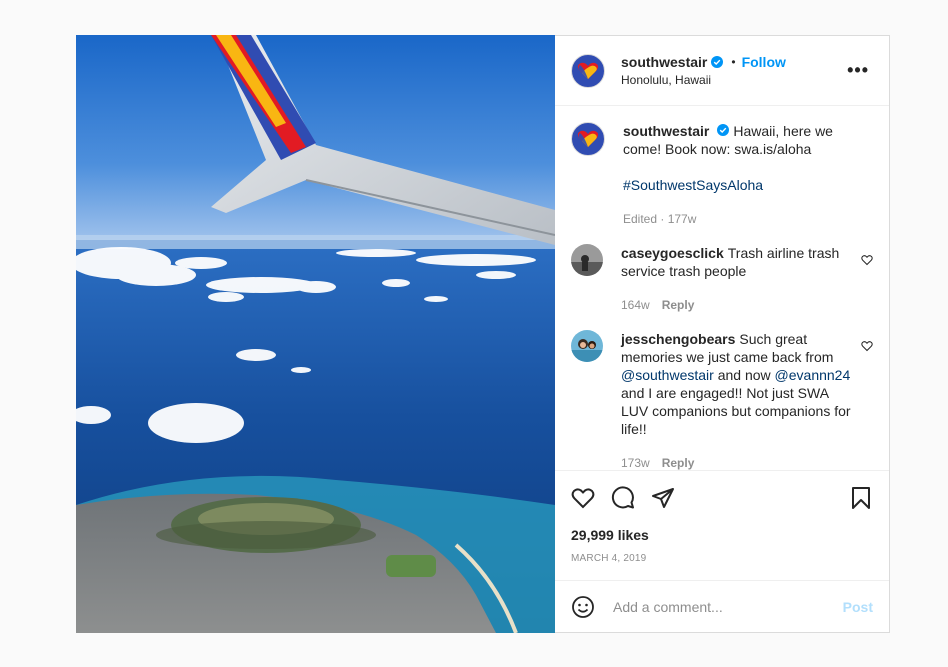 The image size is (948, 667). What do you see at coordinates (858, 70) in the screenshot?
I see `more-options-icon: •••` at bounding box center [858, 70].